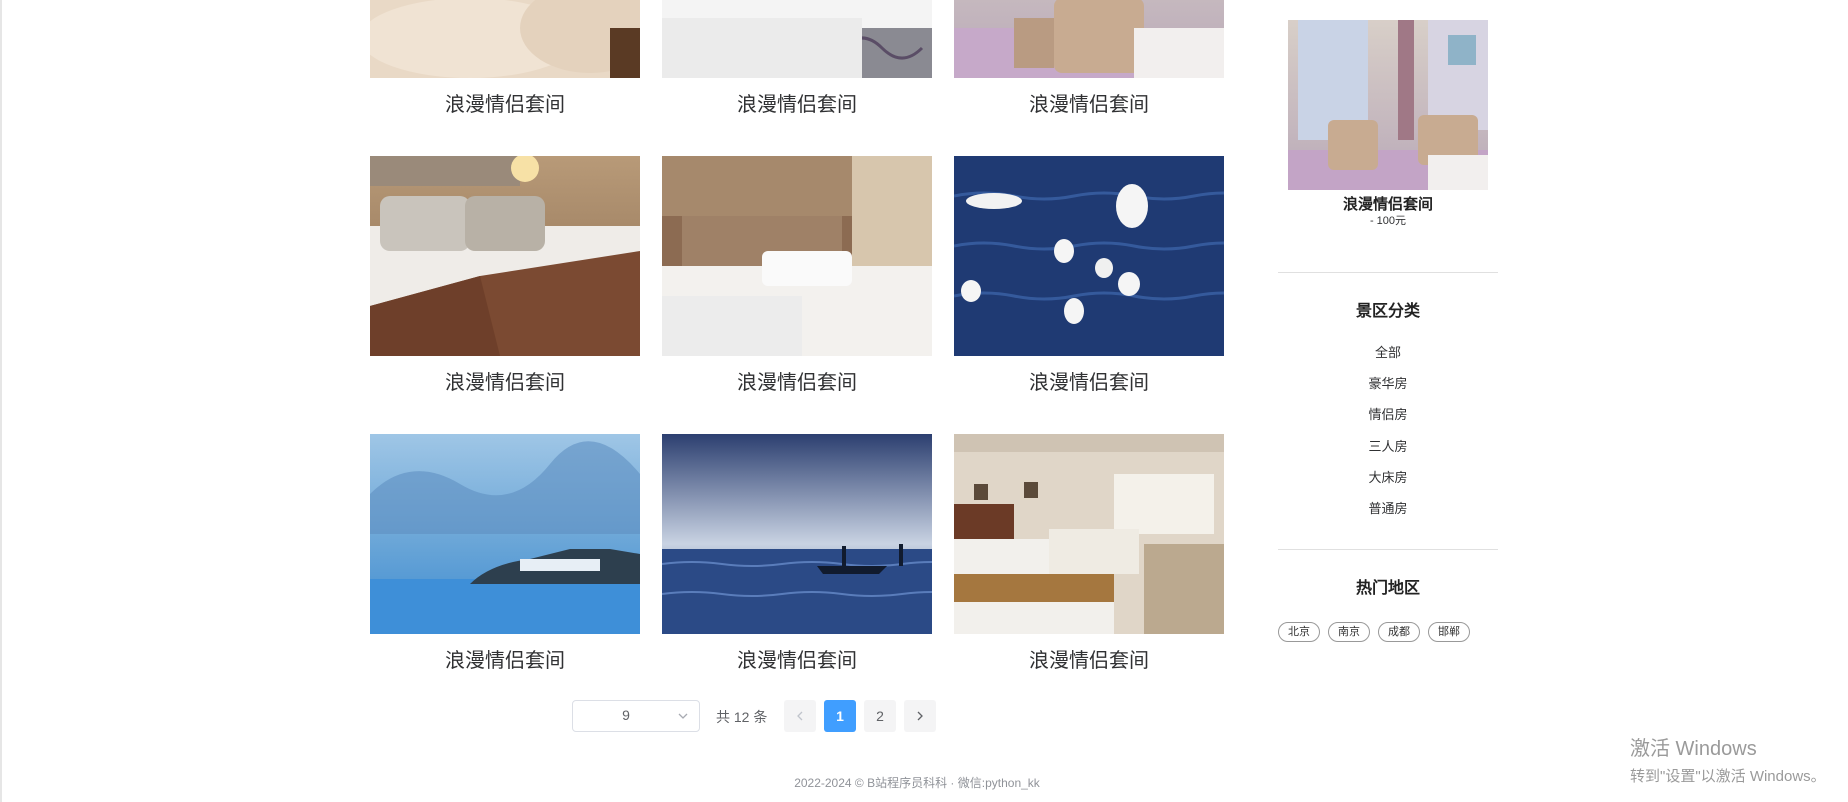 The width and height of the screenshot is (1848, 802). Describe the element at coordinates (1728, 776) in the screenshot. I see `watermark-subtitle: 转到"设置"以激活 Windows。` at that location.